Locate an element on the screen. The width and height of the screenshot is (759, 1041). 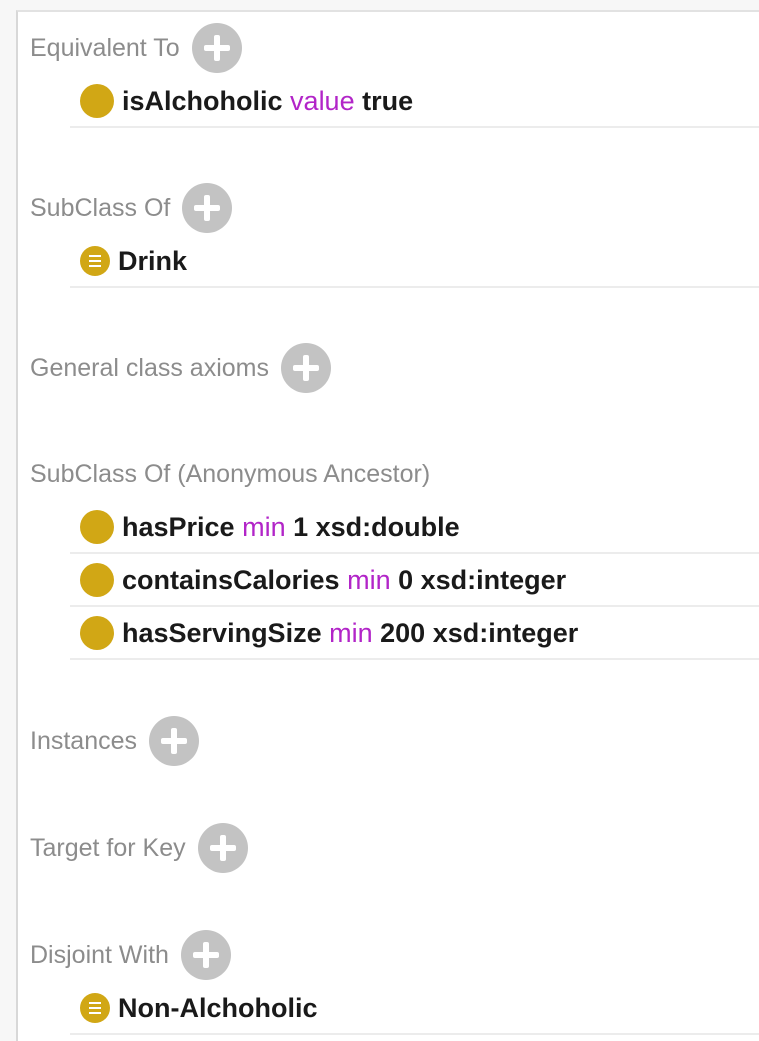
list-item: isAlchoholic value true is located at coordinates (414, 102).